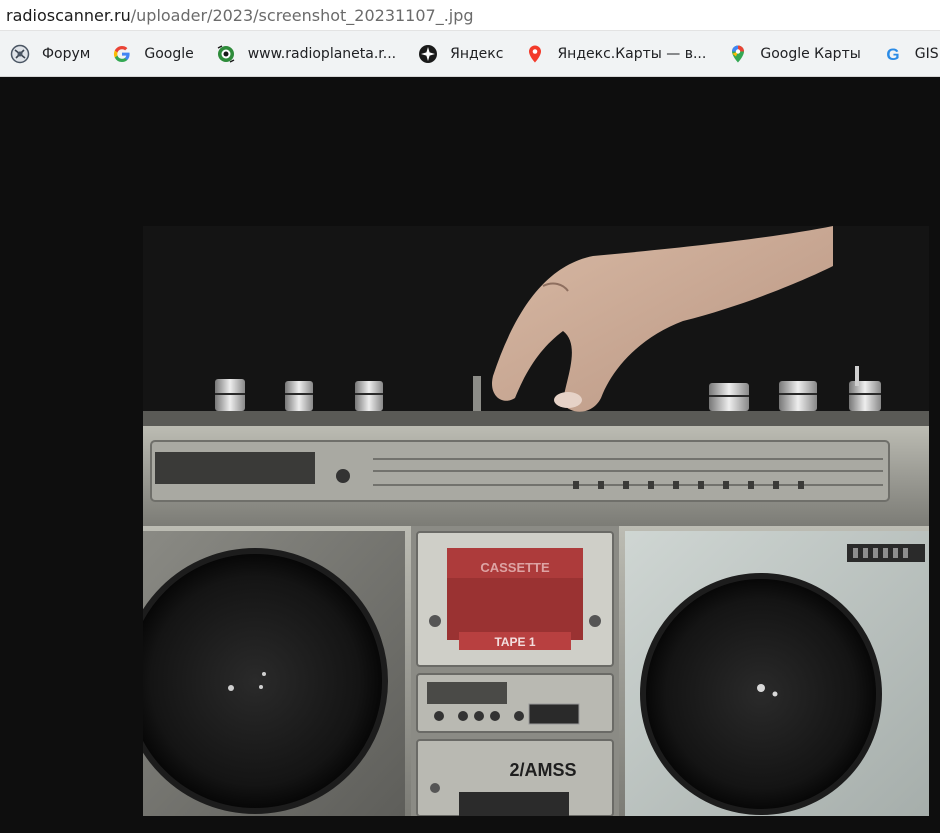  Describe the element at coordinates (542, 770) in the screenshot. I see `model-text: 2/AMSS` at that location.